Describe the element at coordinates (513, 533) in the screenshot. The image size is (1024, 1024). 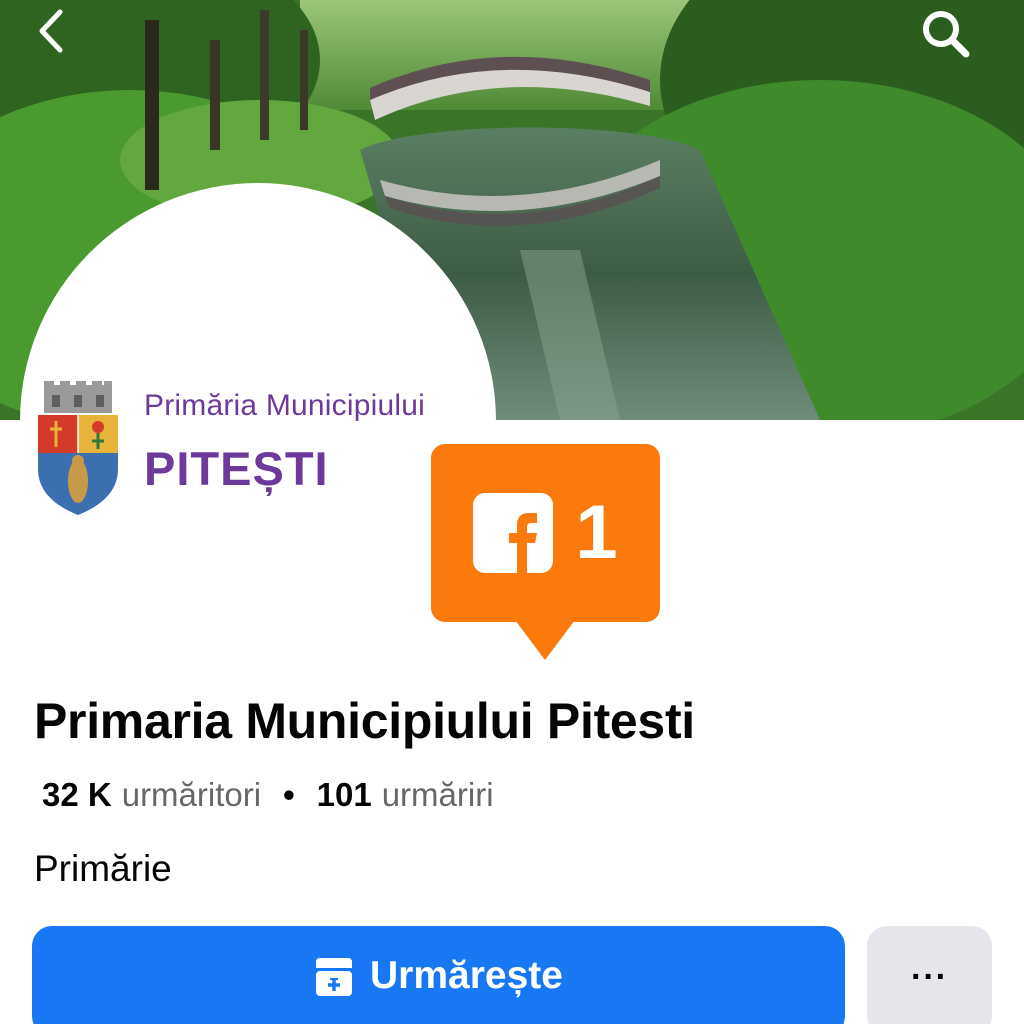
I see `facebook-icon` at that location.